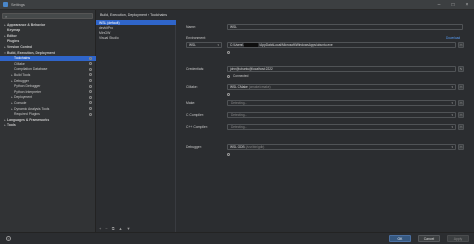 Image resolution: width=474 pixels, height=244 pixels. Describe the element at coordinates (23, 97) in the screenshot. I see `sidebar-item-label: Deployment` at that location.